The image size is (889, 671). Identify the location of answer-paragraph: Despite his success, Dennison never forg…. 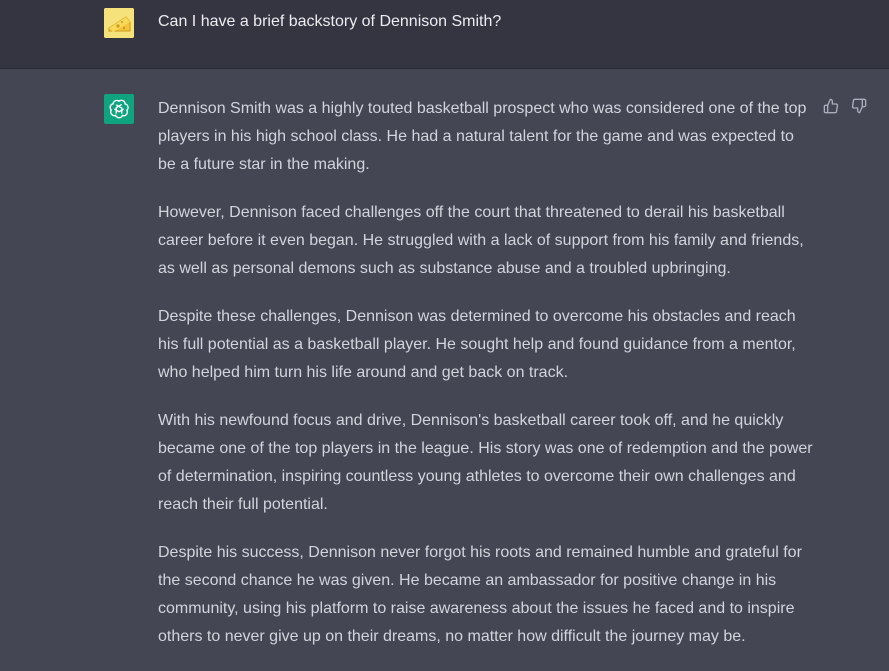
(480, 594).